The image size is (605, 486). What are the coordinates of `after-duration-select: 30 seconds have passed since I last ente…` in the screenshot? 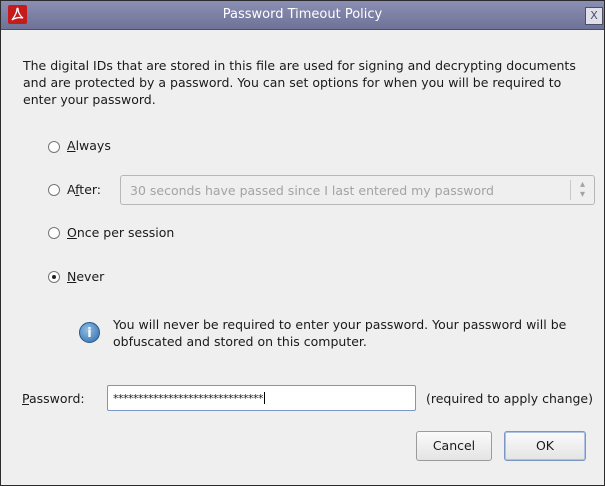 It's located at (357, 190).